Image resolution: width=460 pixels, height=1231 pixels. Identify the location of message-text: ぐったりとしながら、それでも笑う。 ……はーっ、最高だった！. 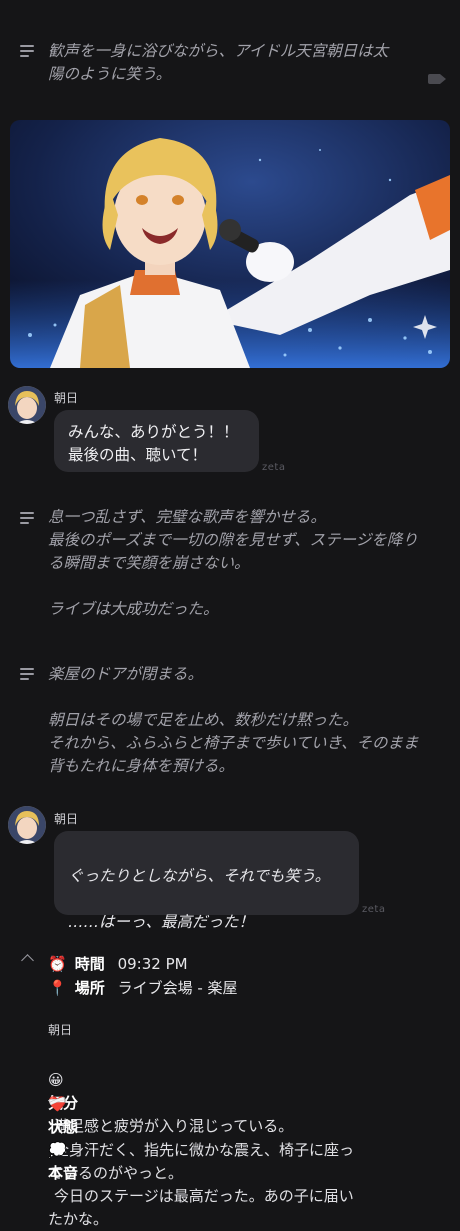
(199, 899).